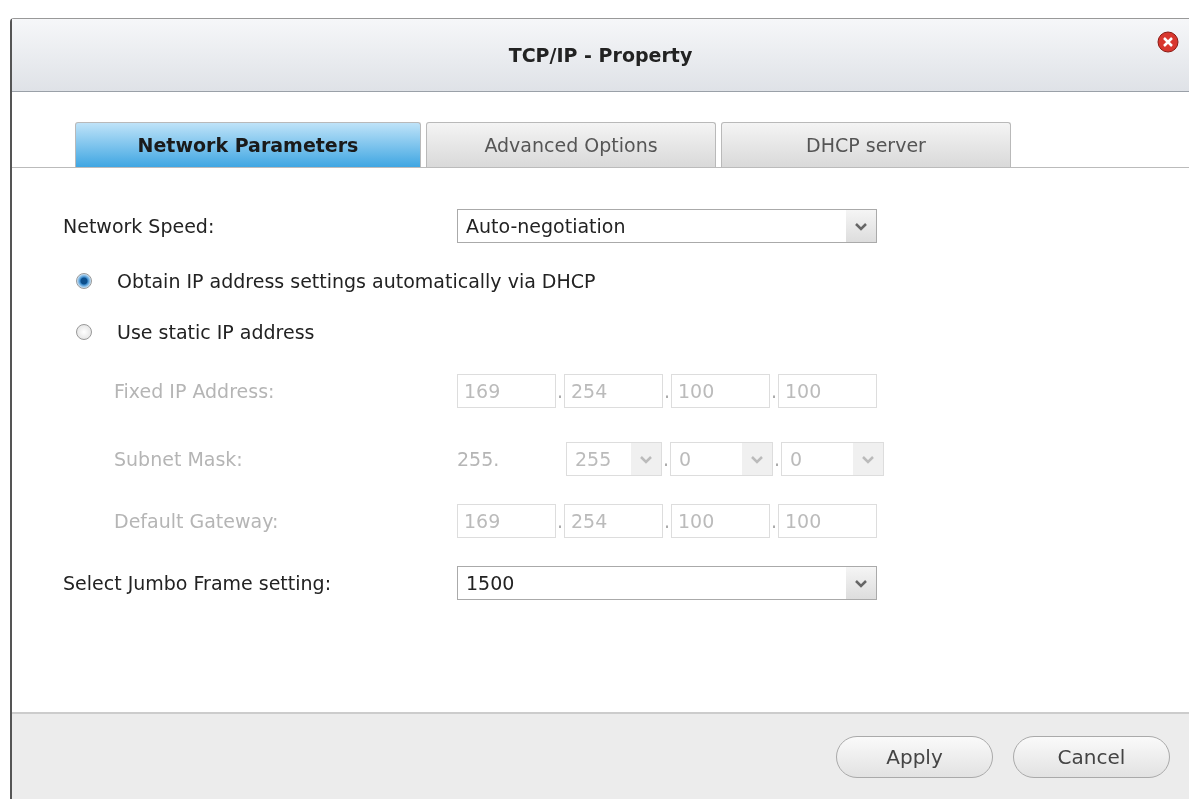 The image size is (1189, 799). Describe the element at coordinates (667, 226) in the screenshot. I see `network-speed-dropdown: Auto-negotiation` at that location.